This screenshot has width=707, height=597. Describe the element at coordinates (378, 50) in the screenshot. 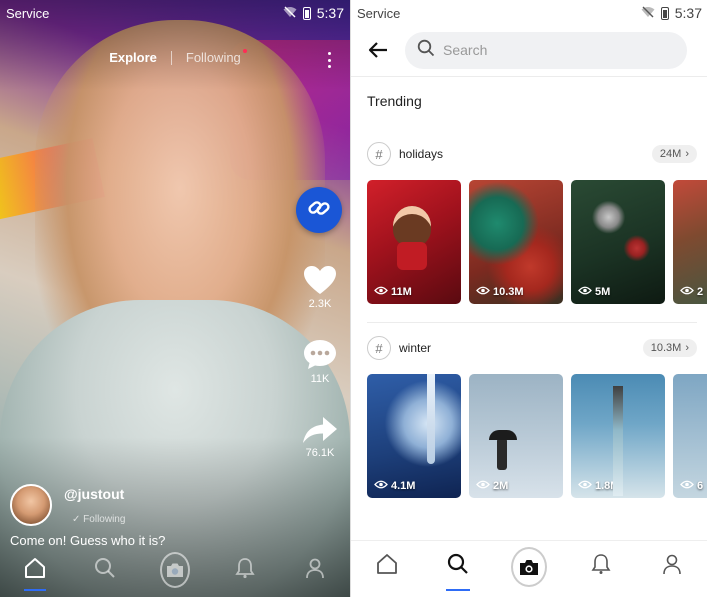

I see `back-arrow-icon` at that location.